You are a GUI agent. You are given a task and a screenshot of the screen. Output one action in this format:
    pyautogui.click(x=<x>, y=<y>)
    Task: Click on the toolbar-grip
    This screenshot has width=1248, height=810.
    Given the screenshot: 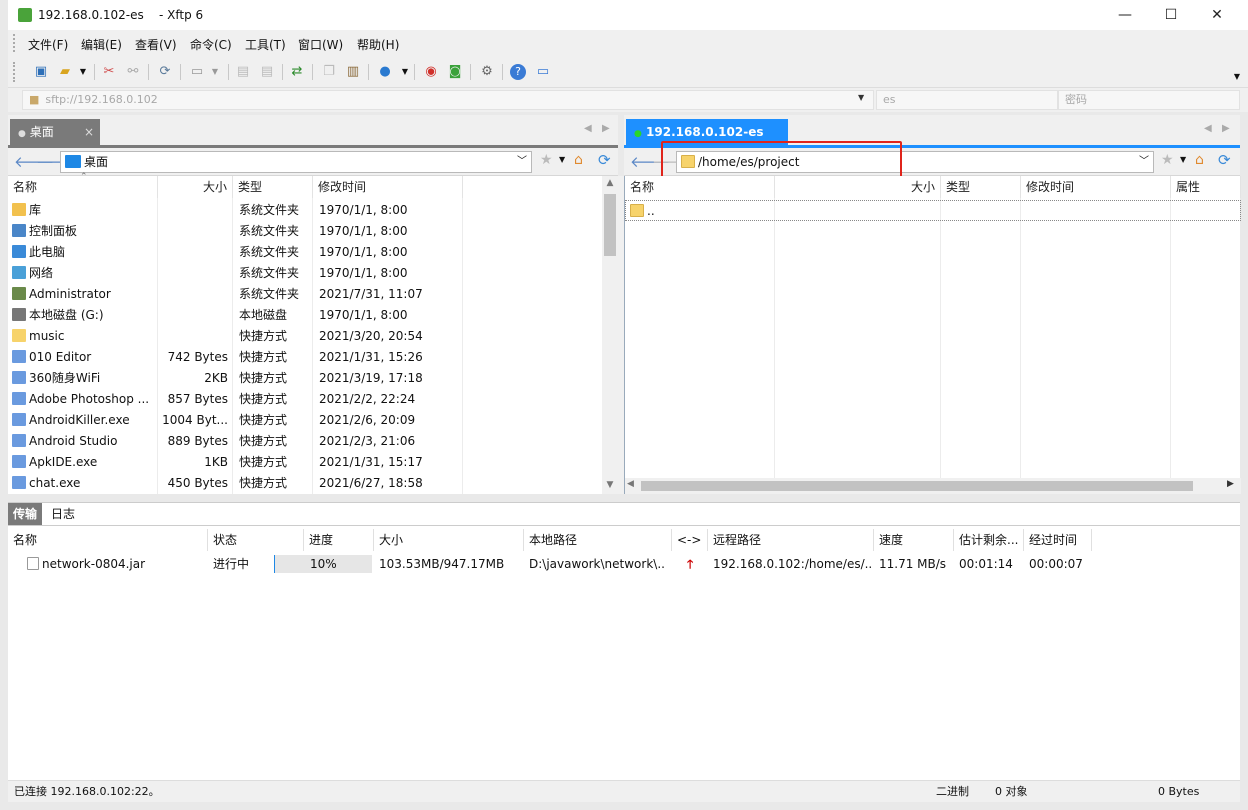 What is the action you would take?
    pyautogui.click(x=14, y=72)
    